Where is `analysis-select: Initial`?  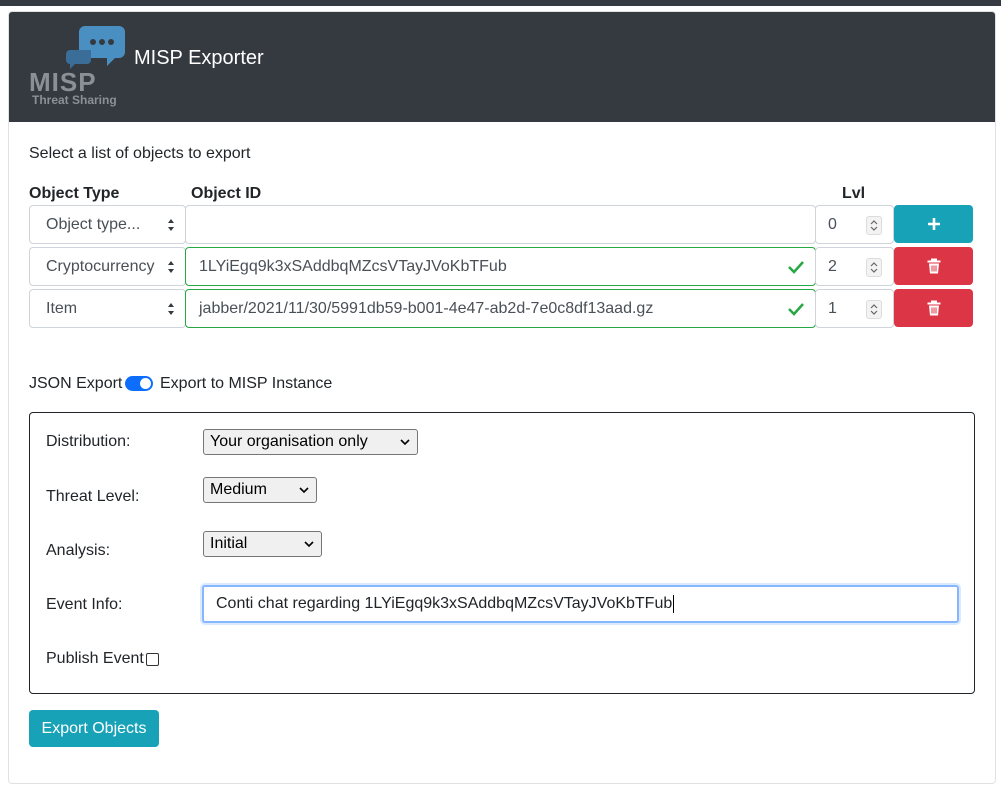 analysis-select: Initial is located at coordinates (262, 544).